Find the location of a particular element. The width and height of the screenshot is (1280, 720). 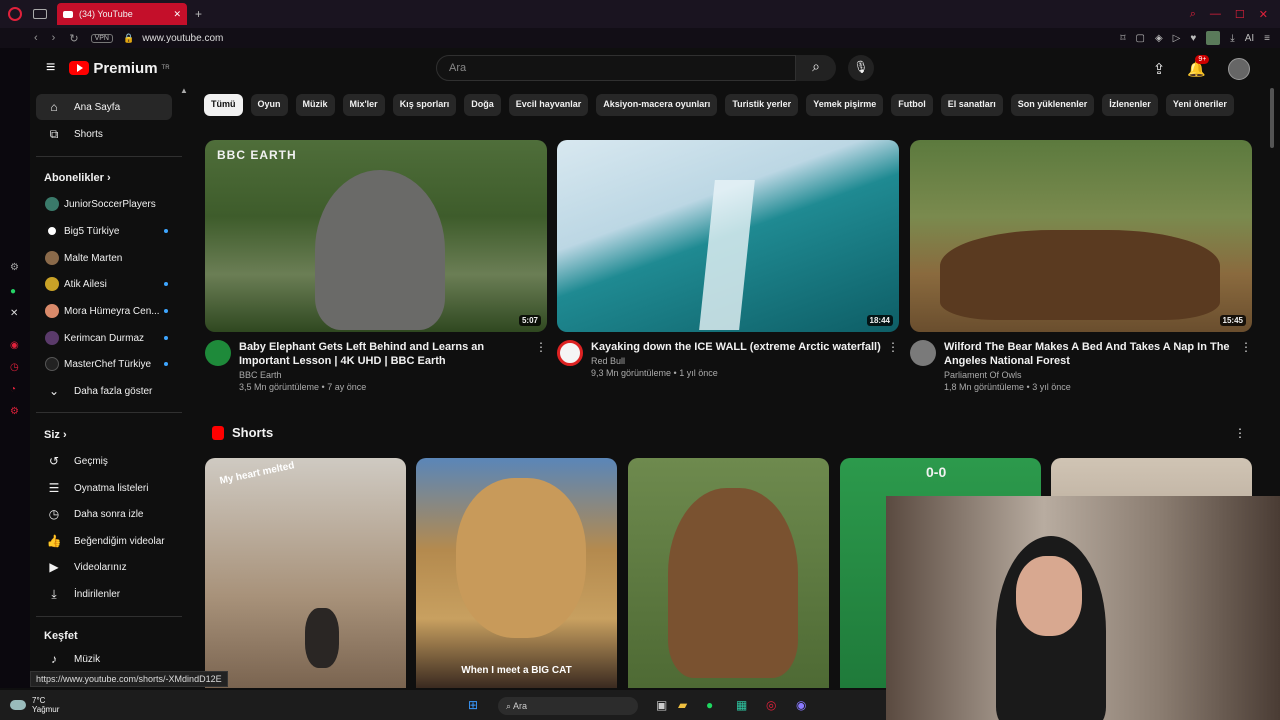

x-icon: ✕ is located at coordinates (14, 313).